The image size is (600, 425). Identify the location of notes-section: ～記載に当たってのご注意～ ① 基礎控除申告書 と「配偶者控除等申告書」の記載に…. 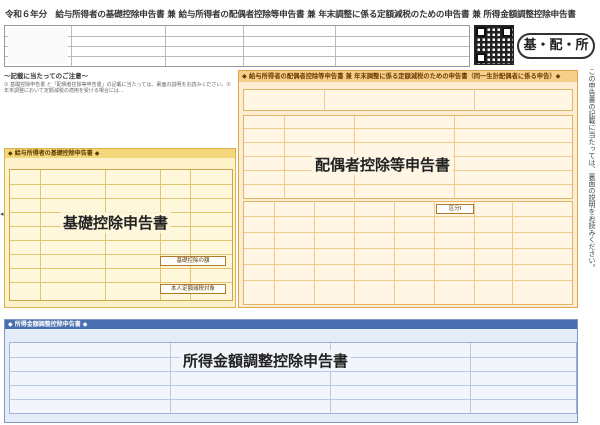
(118, 110).